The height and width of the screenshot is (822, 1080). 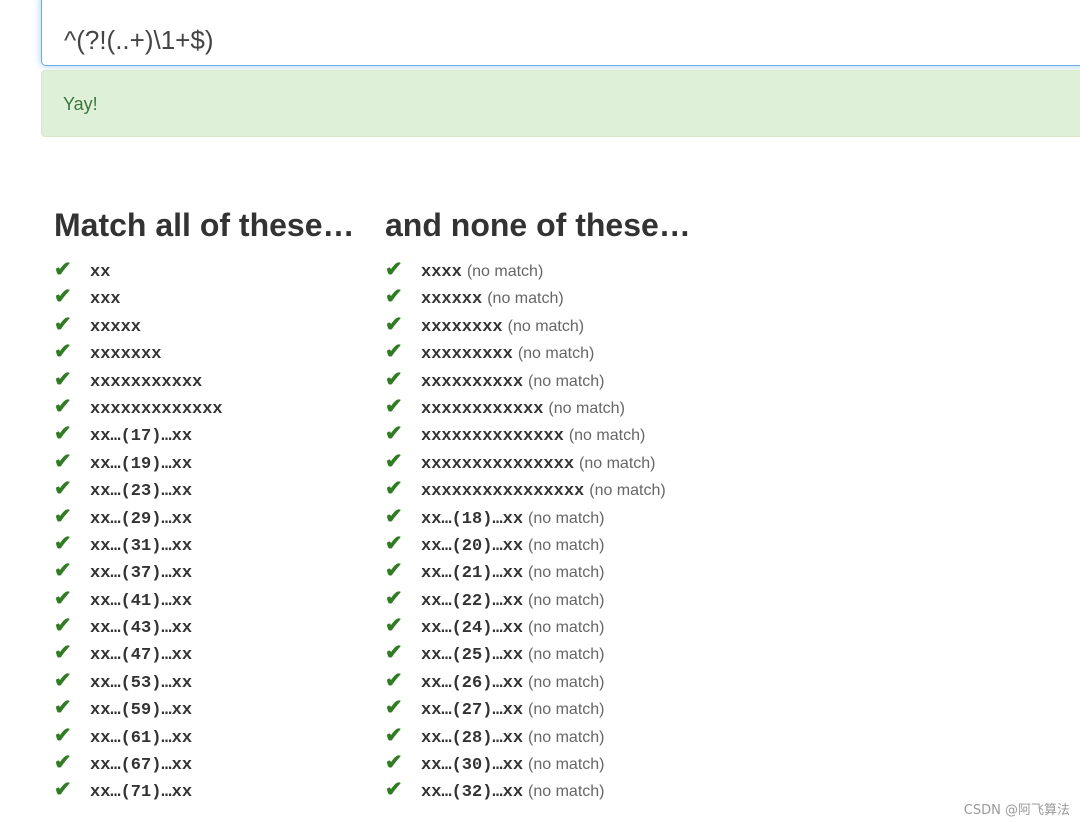 I want to click on regex-input, so click(x=560, y=33).